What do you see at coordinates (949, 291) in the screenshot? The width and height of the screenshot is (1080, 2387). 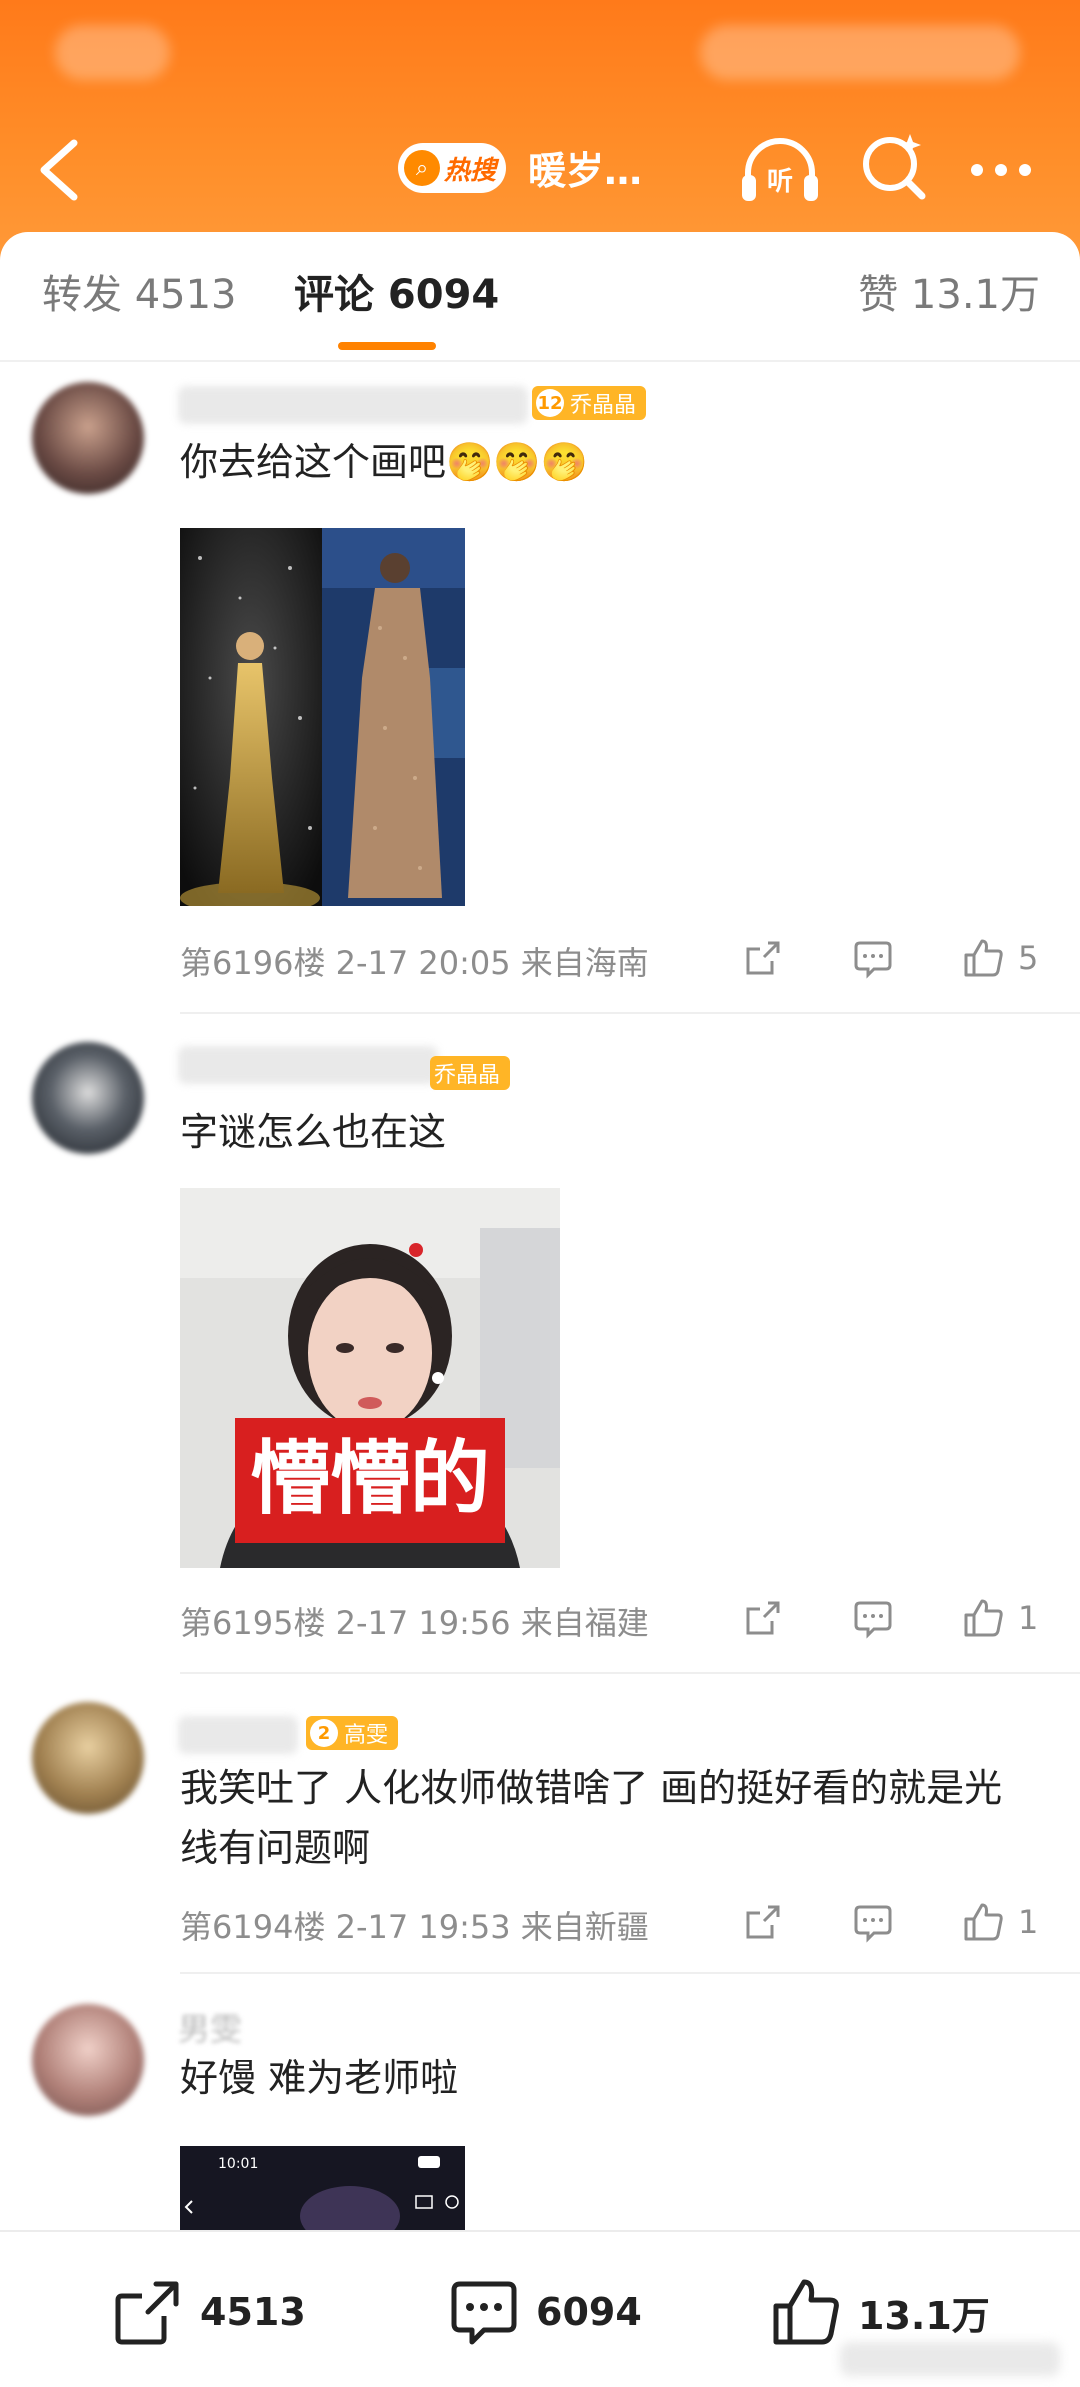 I see `tab-likes: 赞 13.1万` at bounding box center [949, 291].